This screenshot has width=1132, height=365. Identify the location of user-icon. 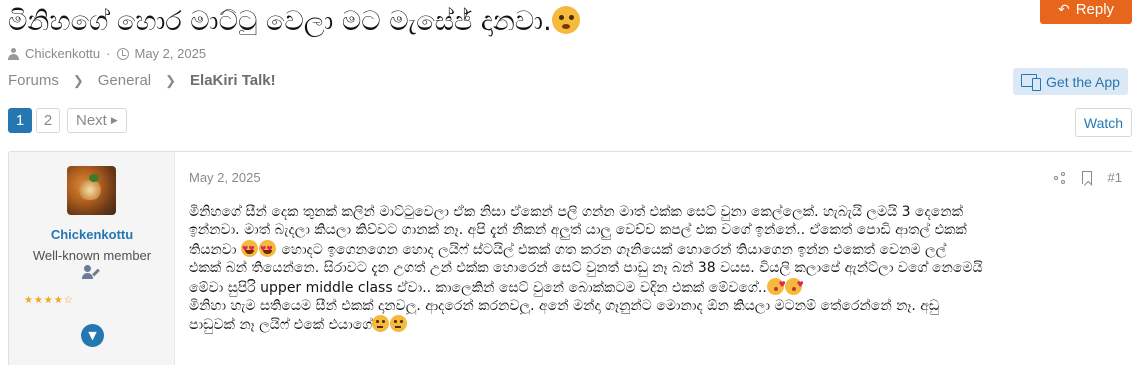
(13, 53).